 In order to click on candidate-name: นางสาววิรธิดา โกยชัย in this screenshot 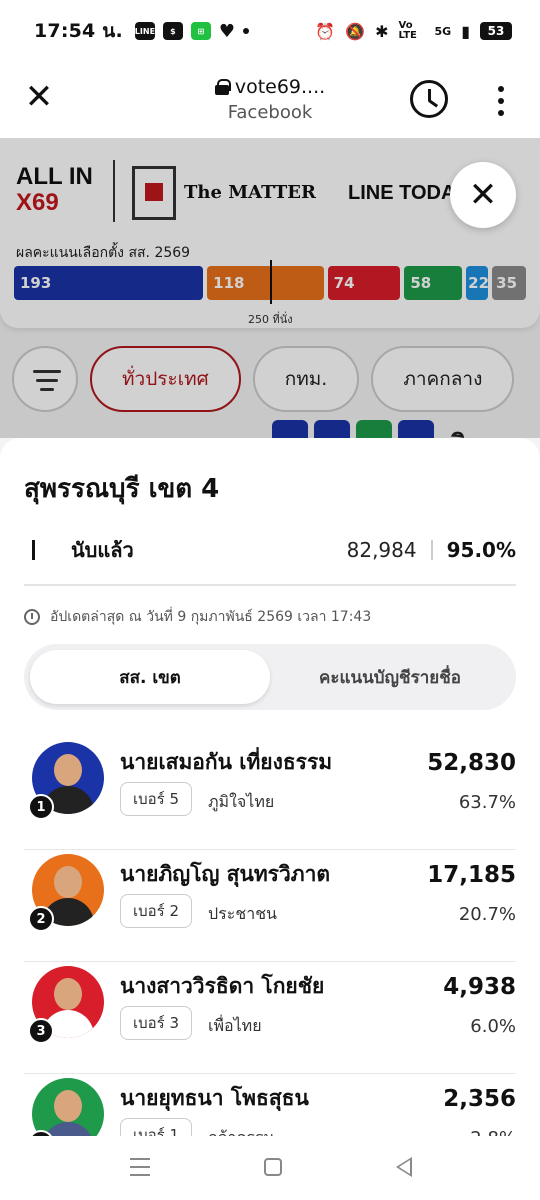, I will do `click(222, 986)`.